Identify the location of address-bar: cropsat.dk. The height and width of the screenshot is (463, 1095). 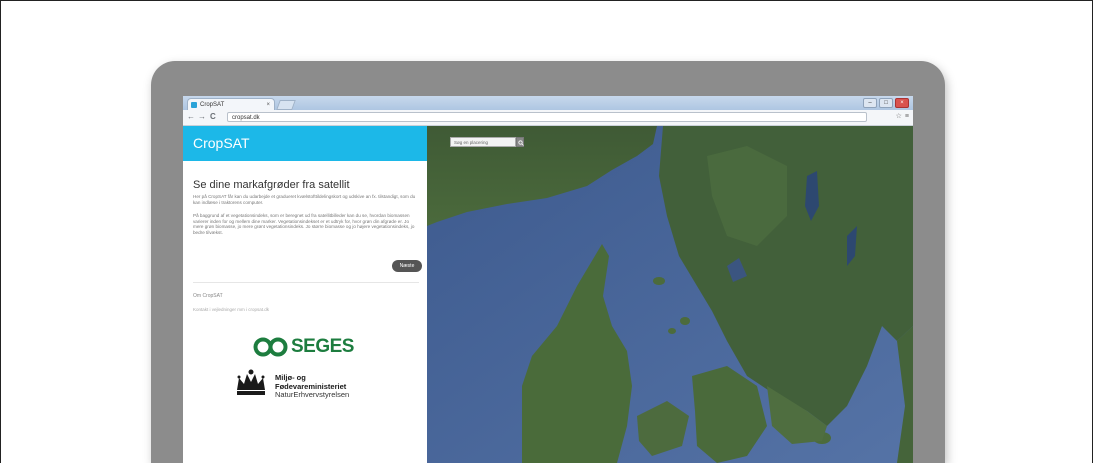
(547, 117).